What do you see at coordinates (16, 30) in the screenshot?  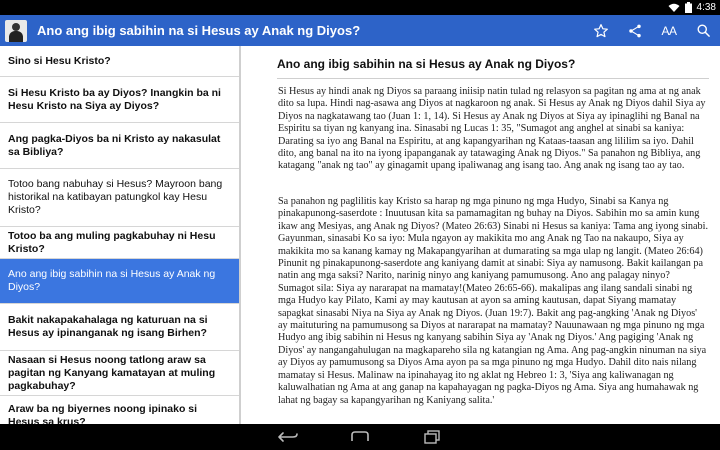 I see `app-logo-icon` at bounding box center [16, 30].